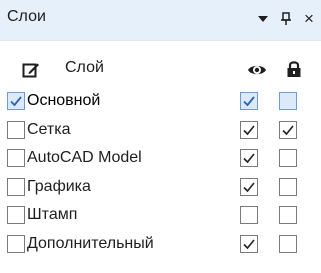 Image resolution: width=321 pixels, height=273 pixels. I want to click on layer-name: AutoCAD Model, so click(84, 157).